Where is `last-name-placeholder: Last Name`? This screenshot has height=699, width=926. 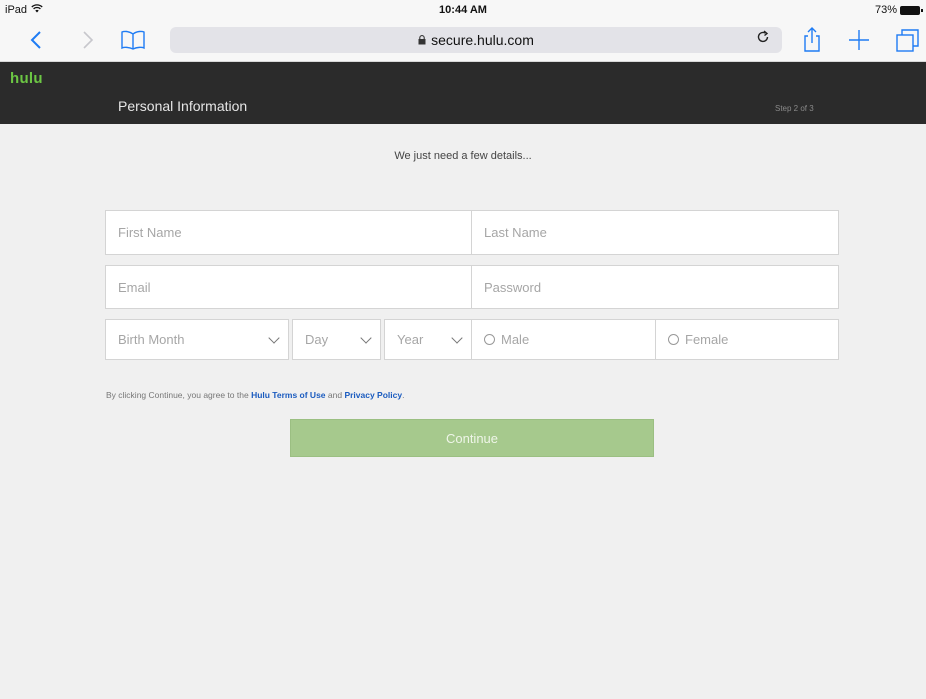 last-name-placeholder: Last Name is located at coordinates (515, 232).